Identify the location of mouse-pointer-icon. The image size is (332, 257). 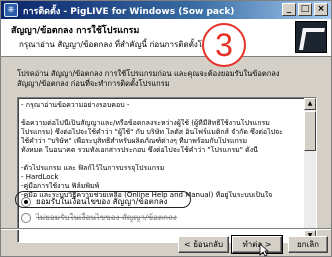
(264, 250).